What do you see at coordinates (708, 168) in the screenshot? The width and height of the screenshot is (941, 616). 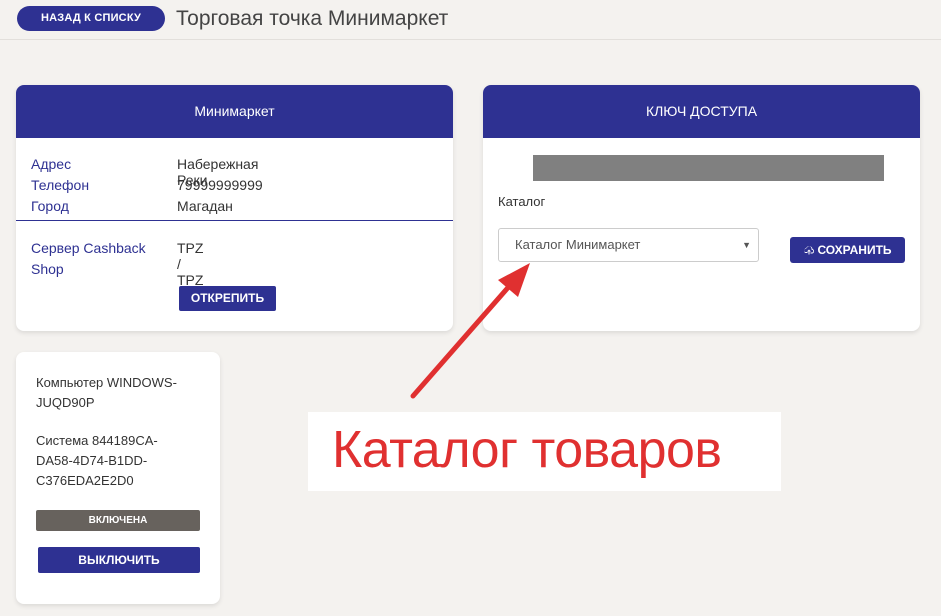 I see `access-key-value` at bounding box center [708, 168].